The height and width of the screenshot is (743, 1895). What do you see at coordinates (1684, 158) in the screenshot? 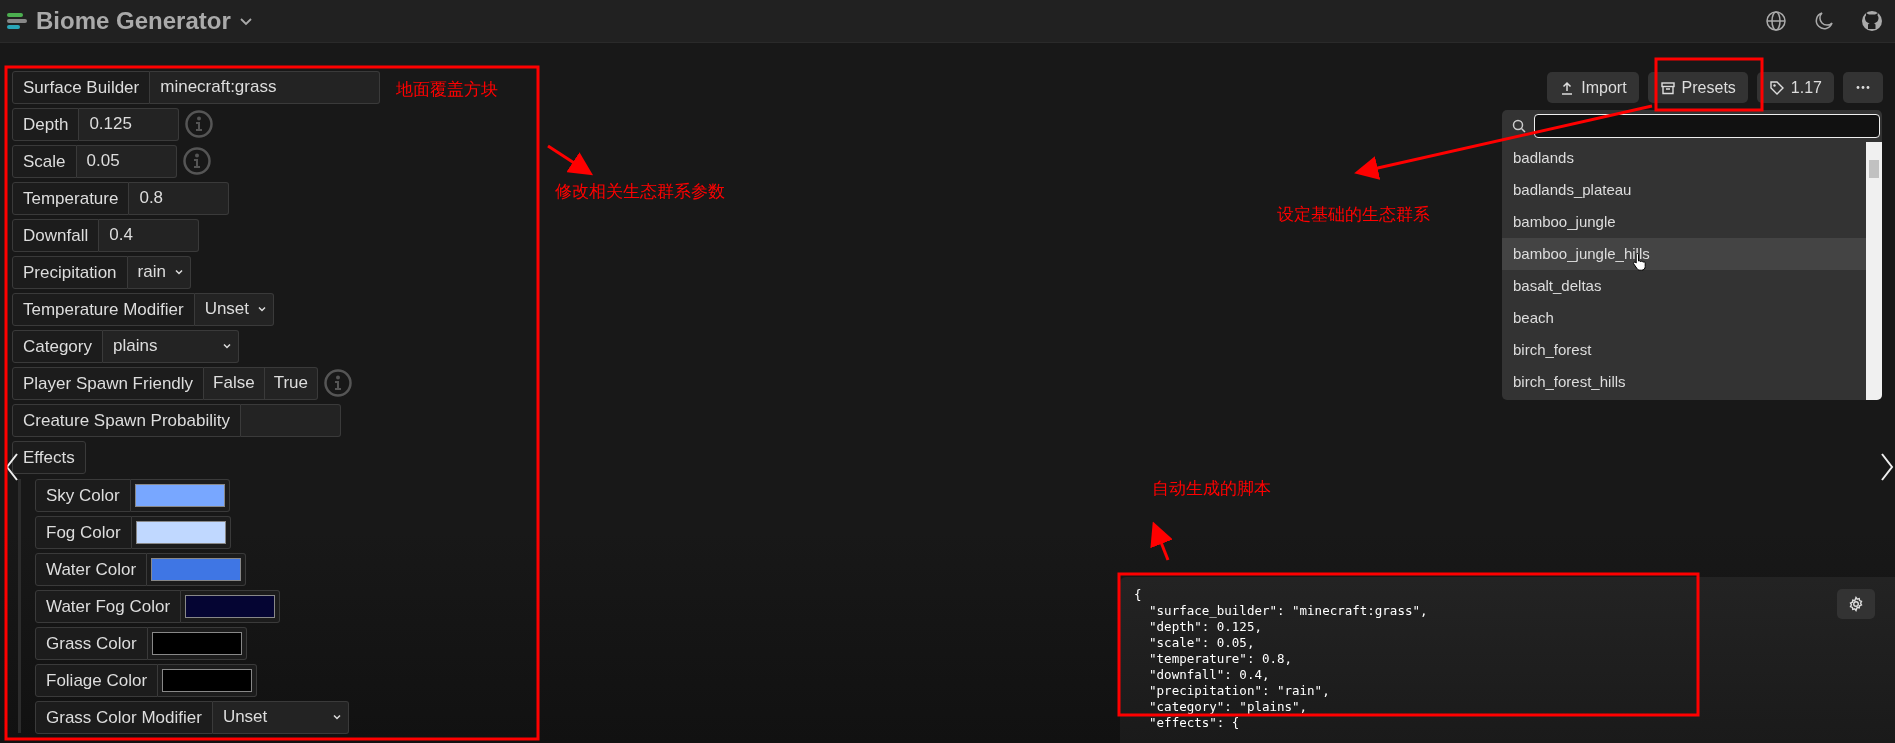
I see `menu-item: badlands` at bounding box center [1684, 158].